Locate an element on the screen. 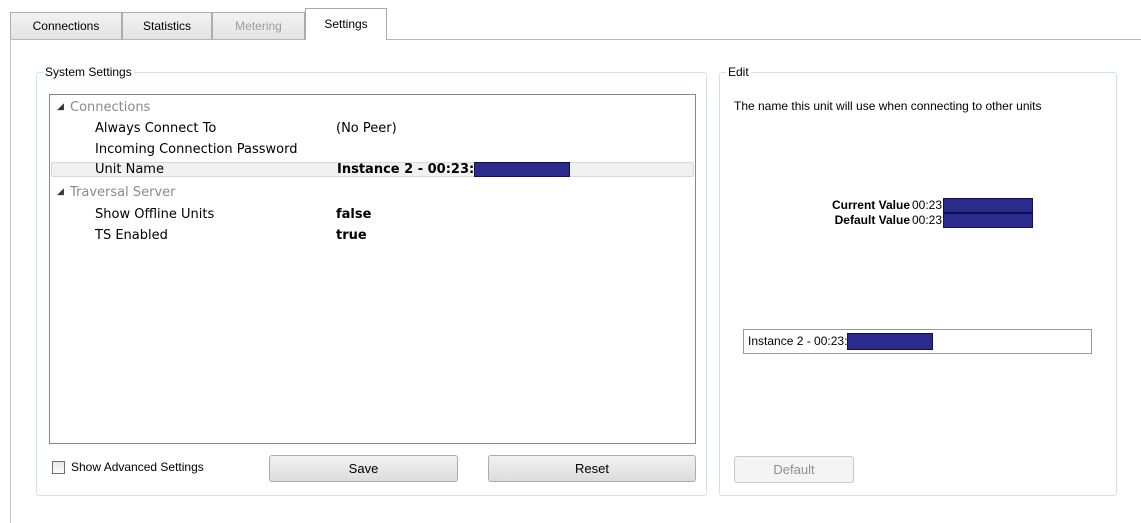  show-advanced-checkbox is located at coordinates (58, 467).